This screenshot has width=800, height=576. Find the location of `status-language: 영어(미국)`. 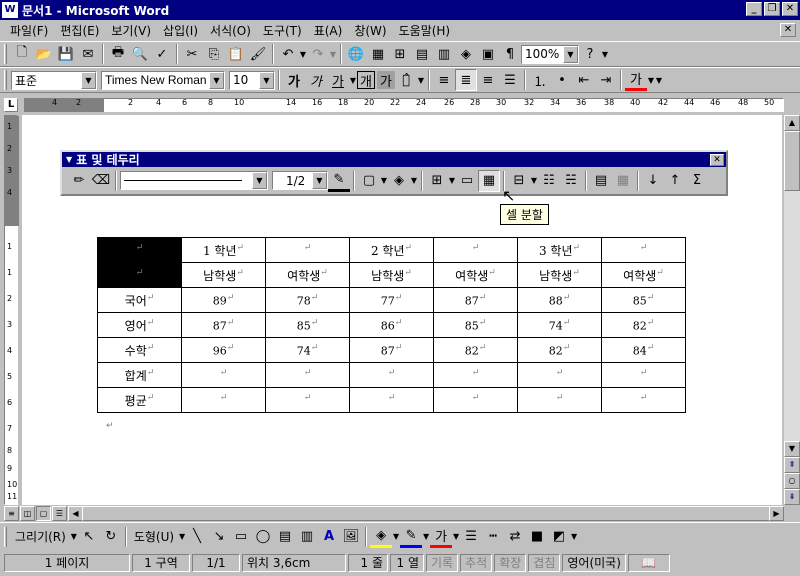

status-language: 영어(미국) is located at coordinates (594, 563).